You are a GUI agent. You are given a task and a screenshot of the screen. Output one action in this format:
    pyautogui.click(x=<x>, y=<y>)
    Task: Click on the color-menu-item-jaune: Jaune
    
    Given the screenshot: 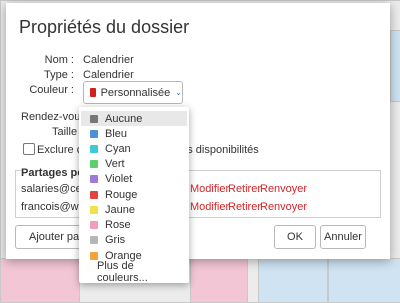 What is the action you would take?
    pyautogui.click(x=134, y=209)
    